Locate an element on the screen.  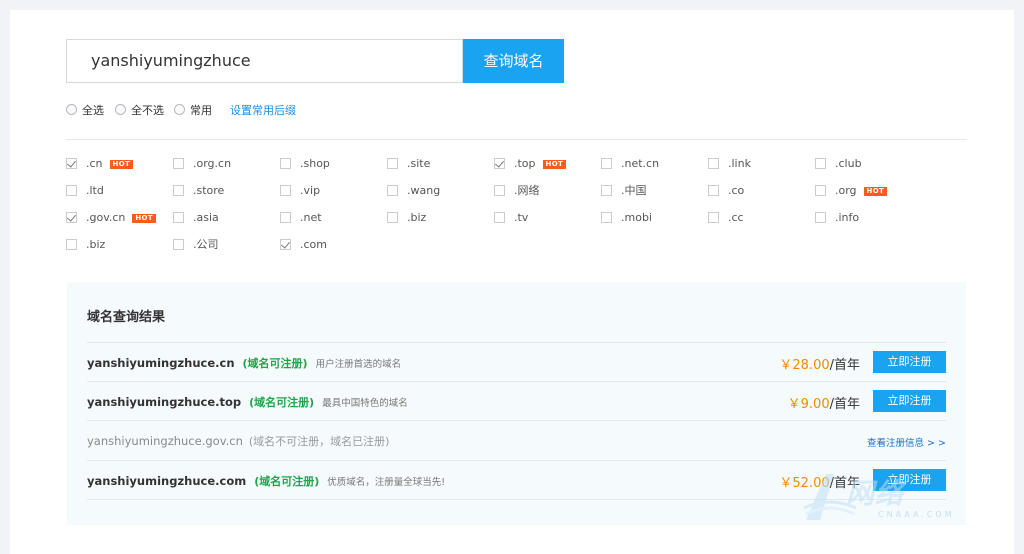
tld-option: .wang is located at coordinates (413, 191).